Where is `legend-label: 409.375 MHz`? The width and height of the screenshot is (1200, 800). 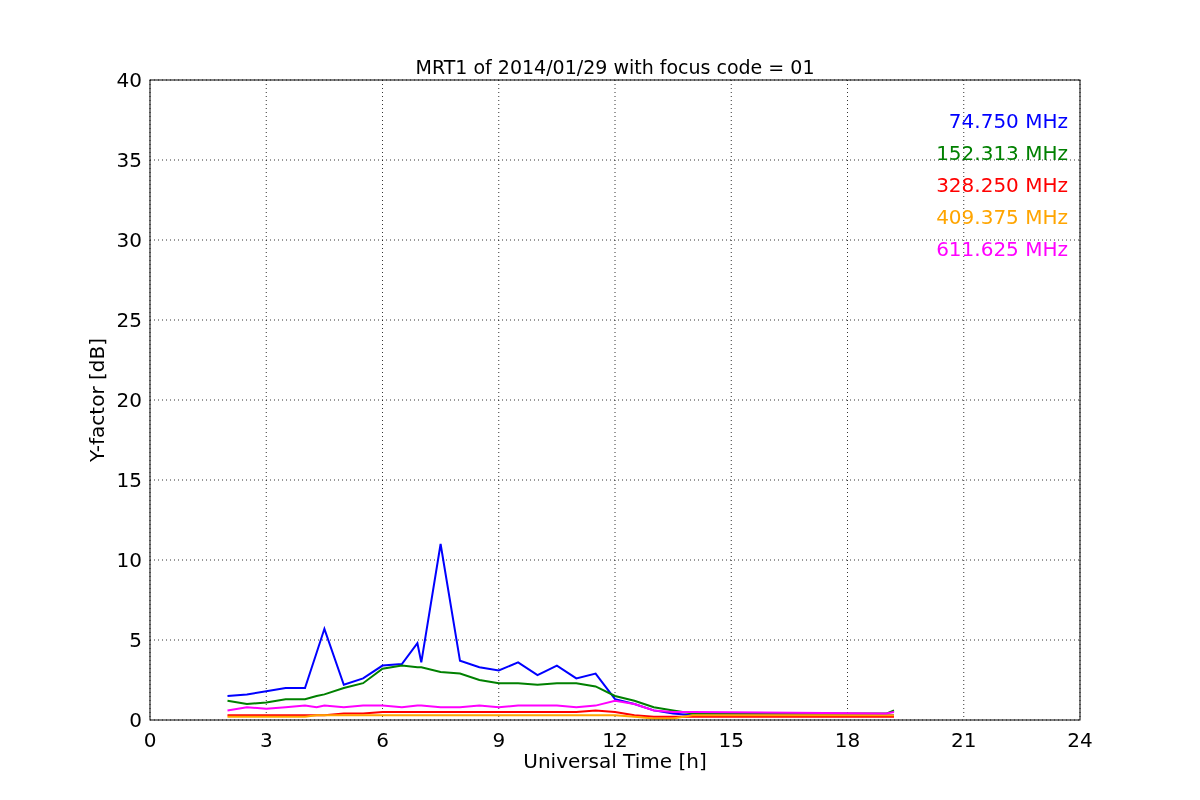 legend-label: 409.375 MHz is located at coordinates (1002, 217).